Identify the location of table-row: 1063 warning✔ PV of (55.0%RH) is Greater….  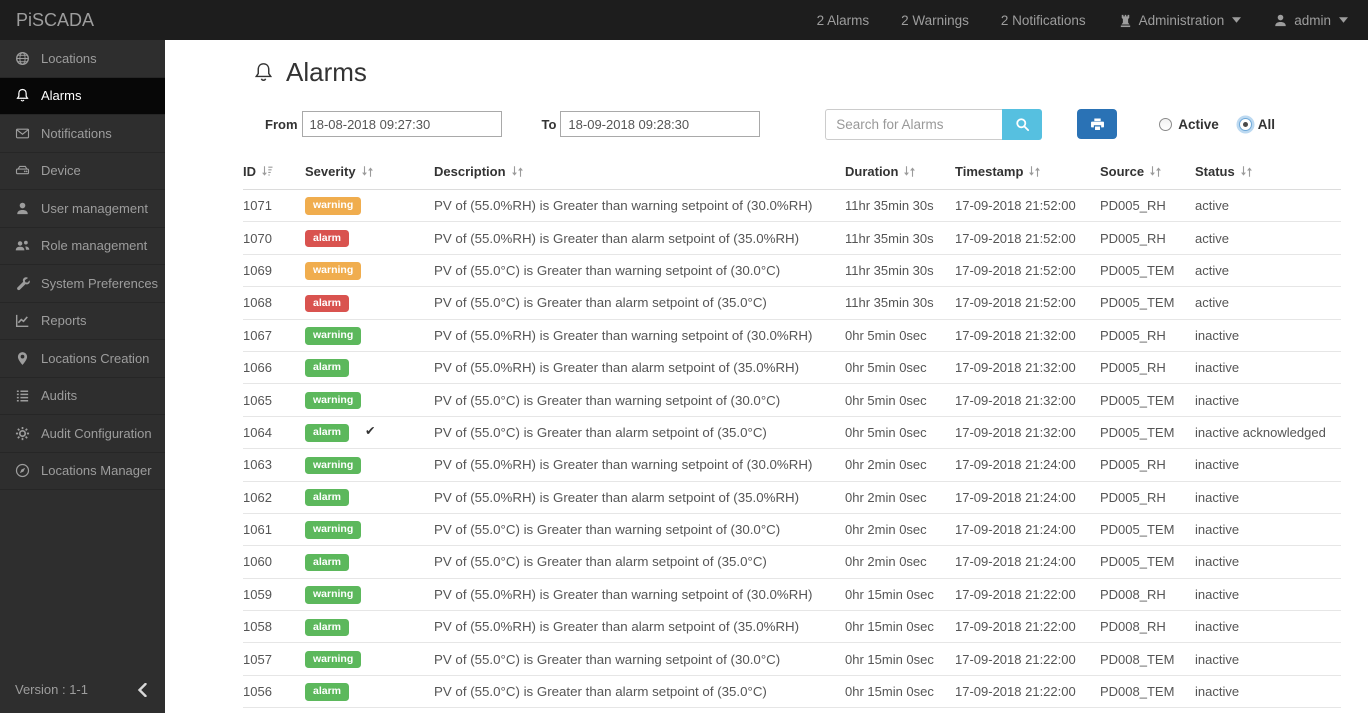
(792, 465).